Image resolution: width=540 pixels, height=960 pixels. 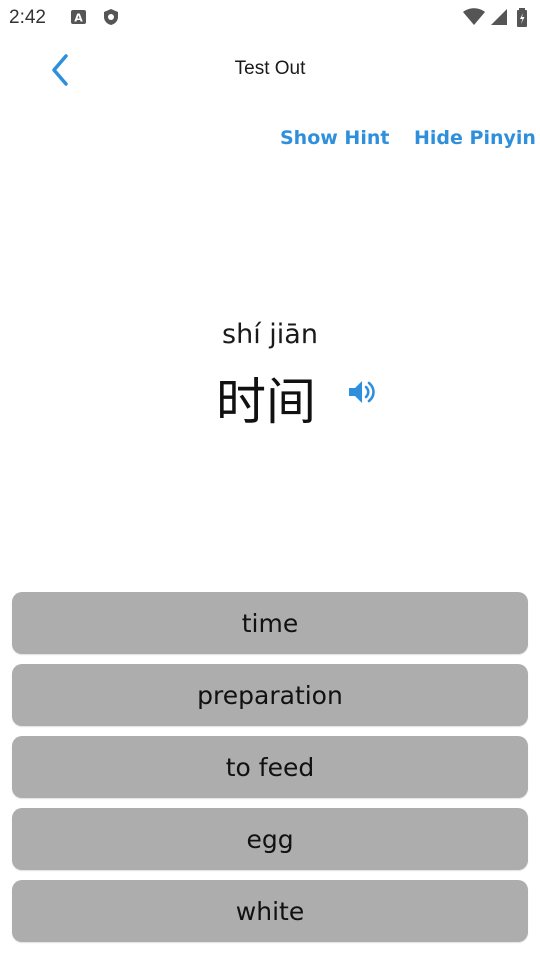 What do you see at coordinates (522, 17) in the screenshot?
I see `battery-icon` at bounding box center [522, 17].